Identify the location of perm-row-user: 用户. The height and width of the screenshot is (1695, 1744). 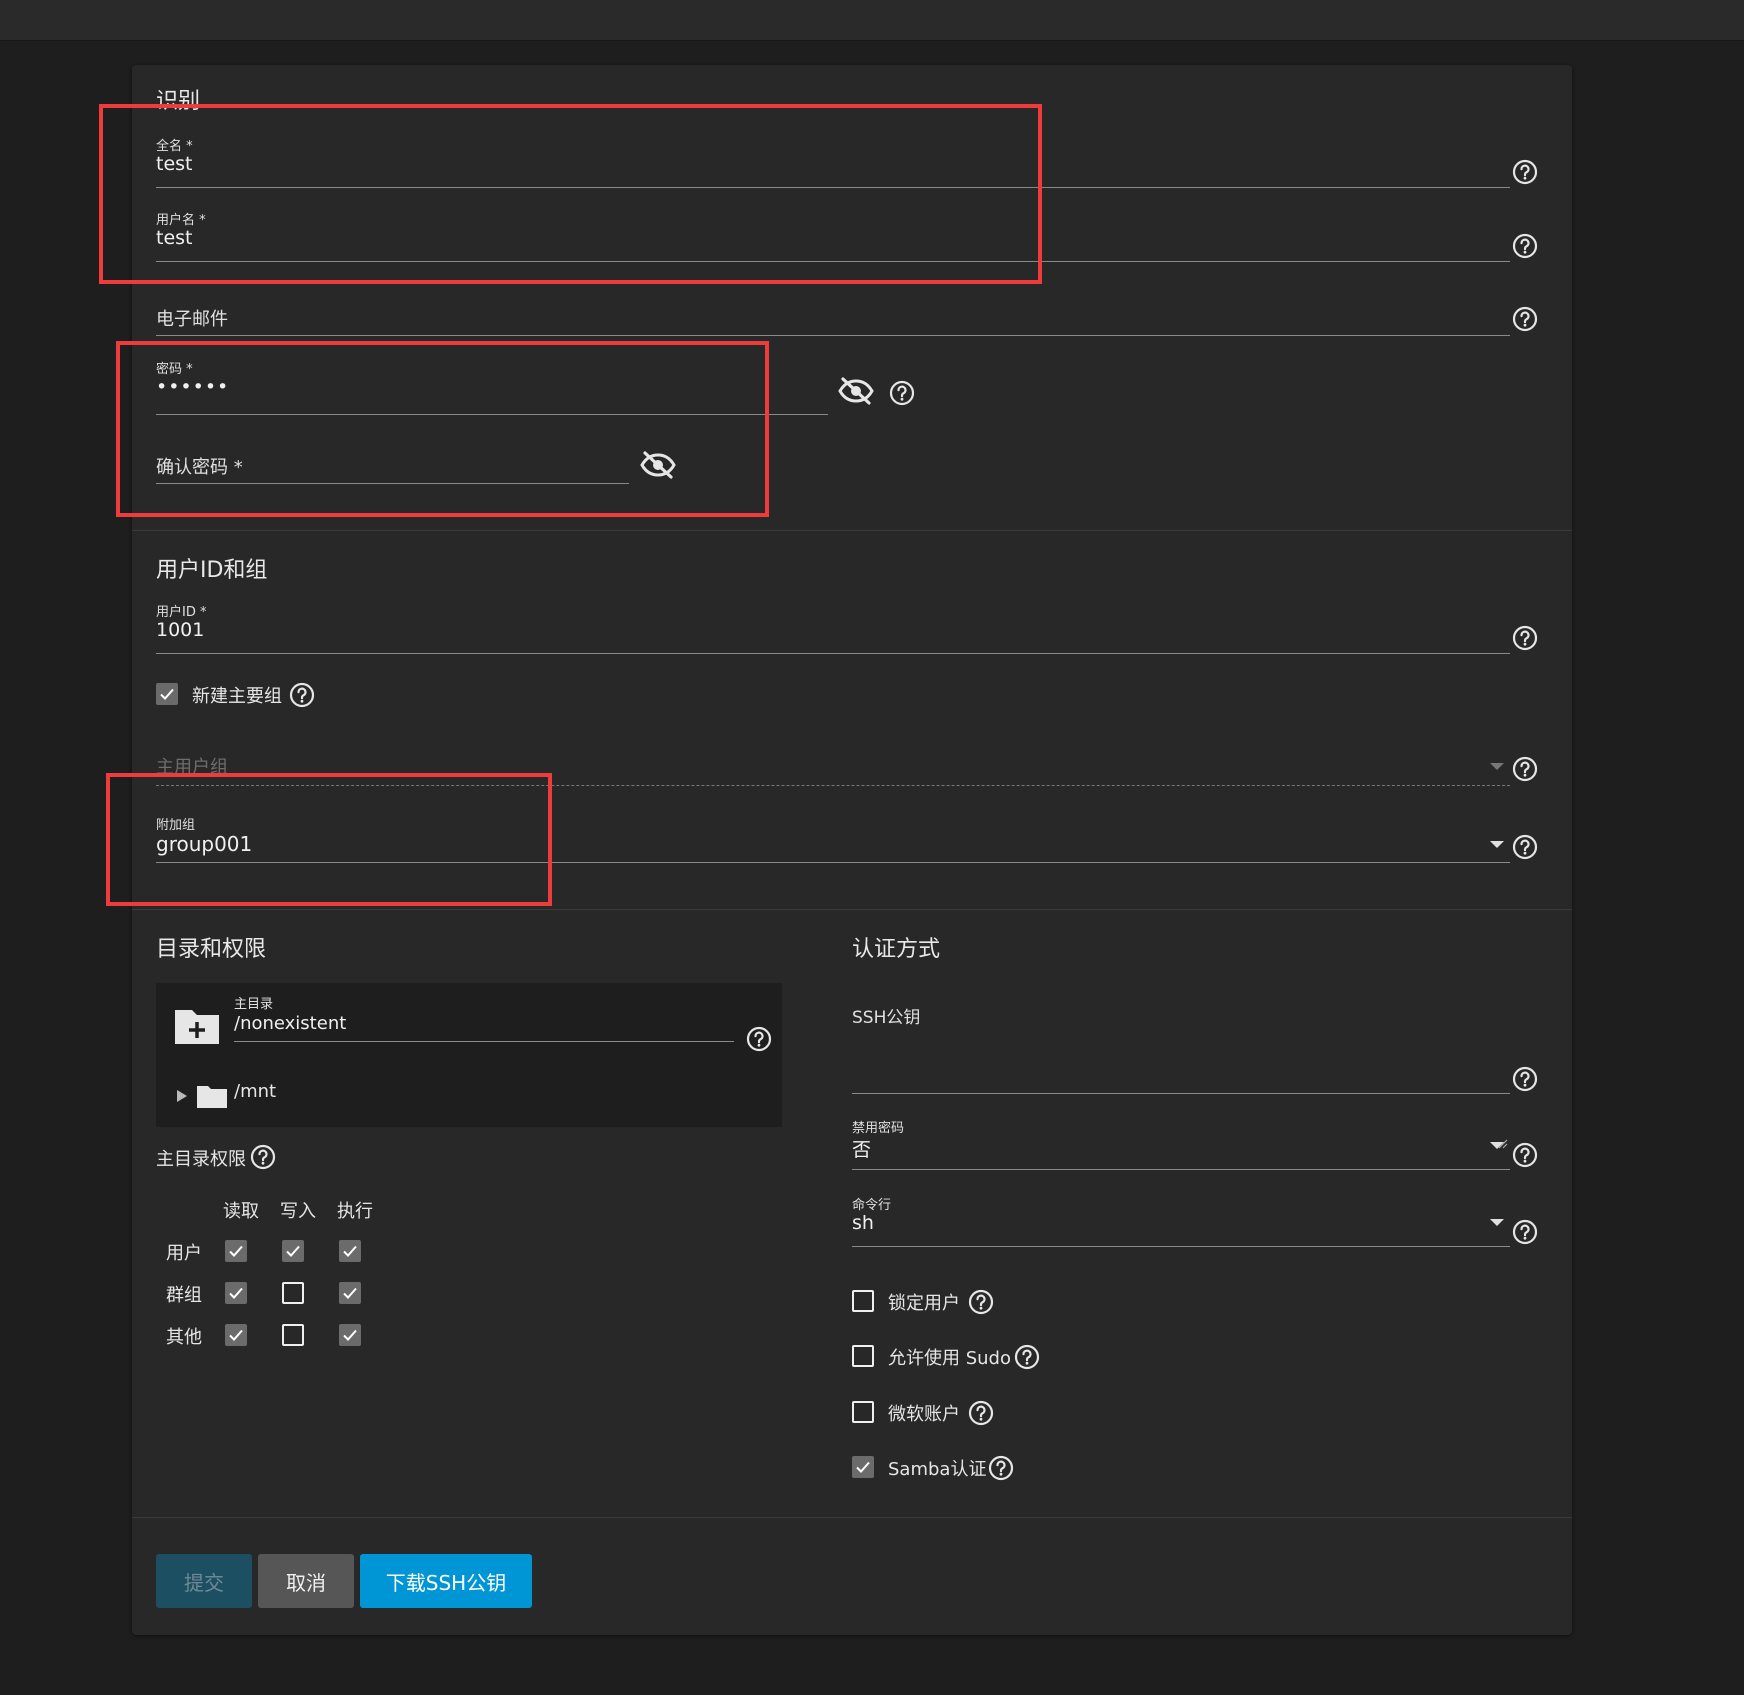
(184, 1253).